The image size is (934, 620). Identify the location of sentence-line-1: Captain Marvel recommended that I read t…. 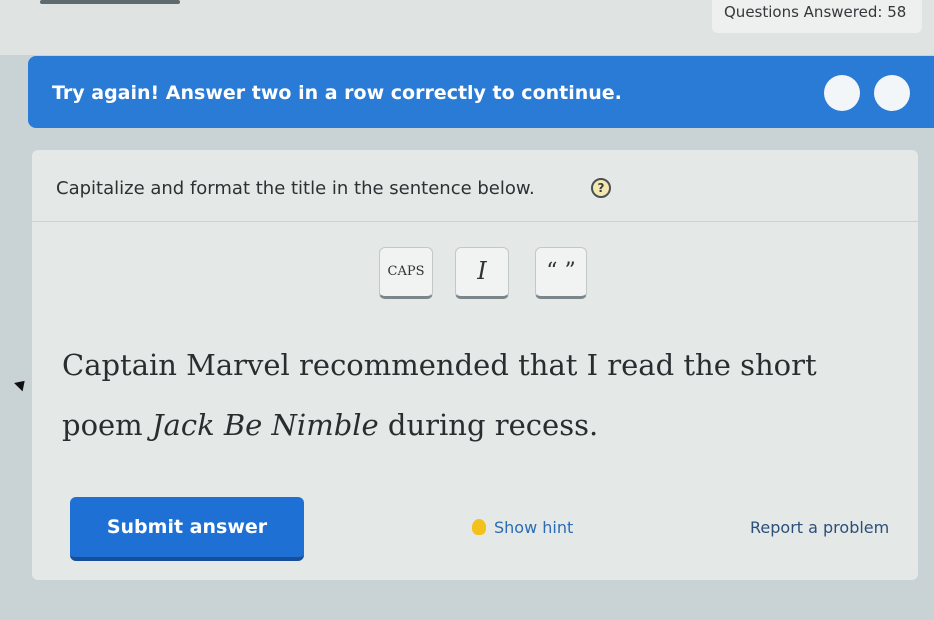
(482, 365).